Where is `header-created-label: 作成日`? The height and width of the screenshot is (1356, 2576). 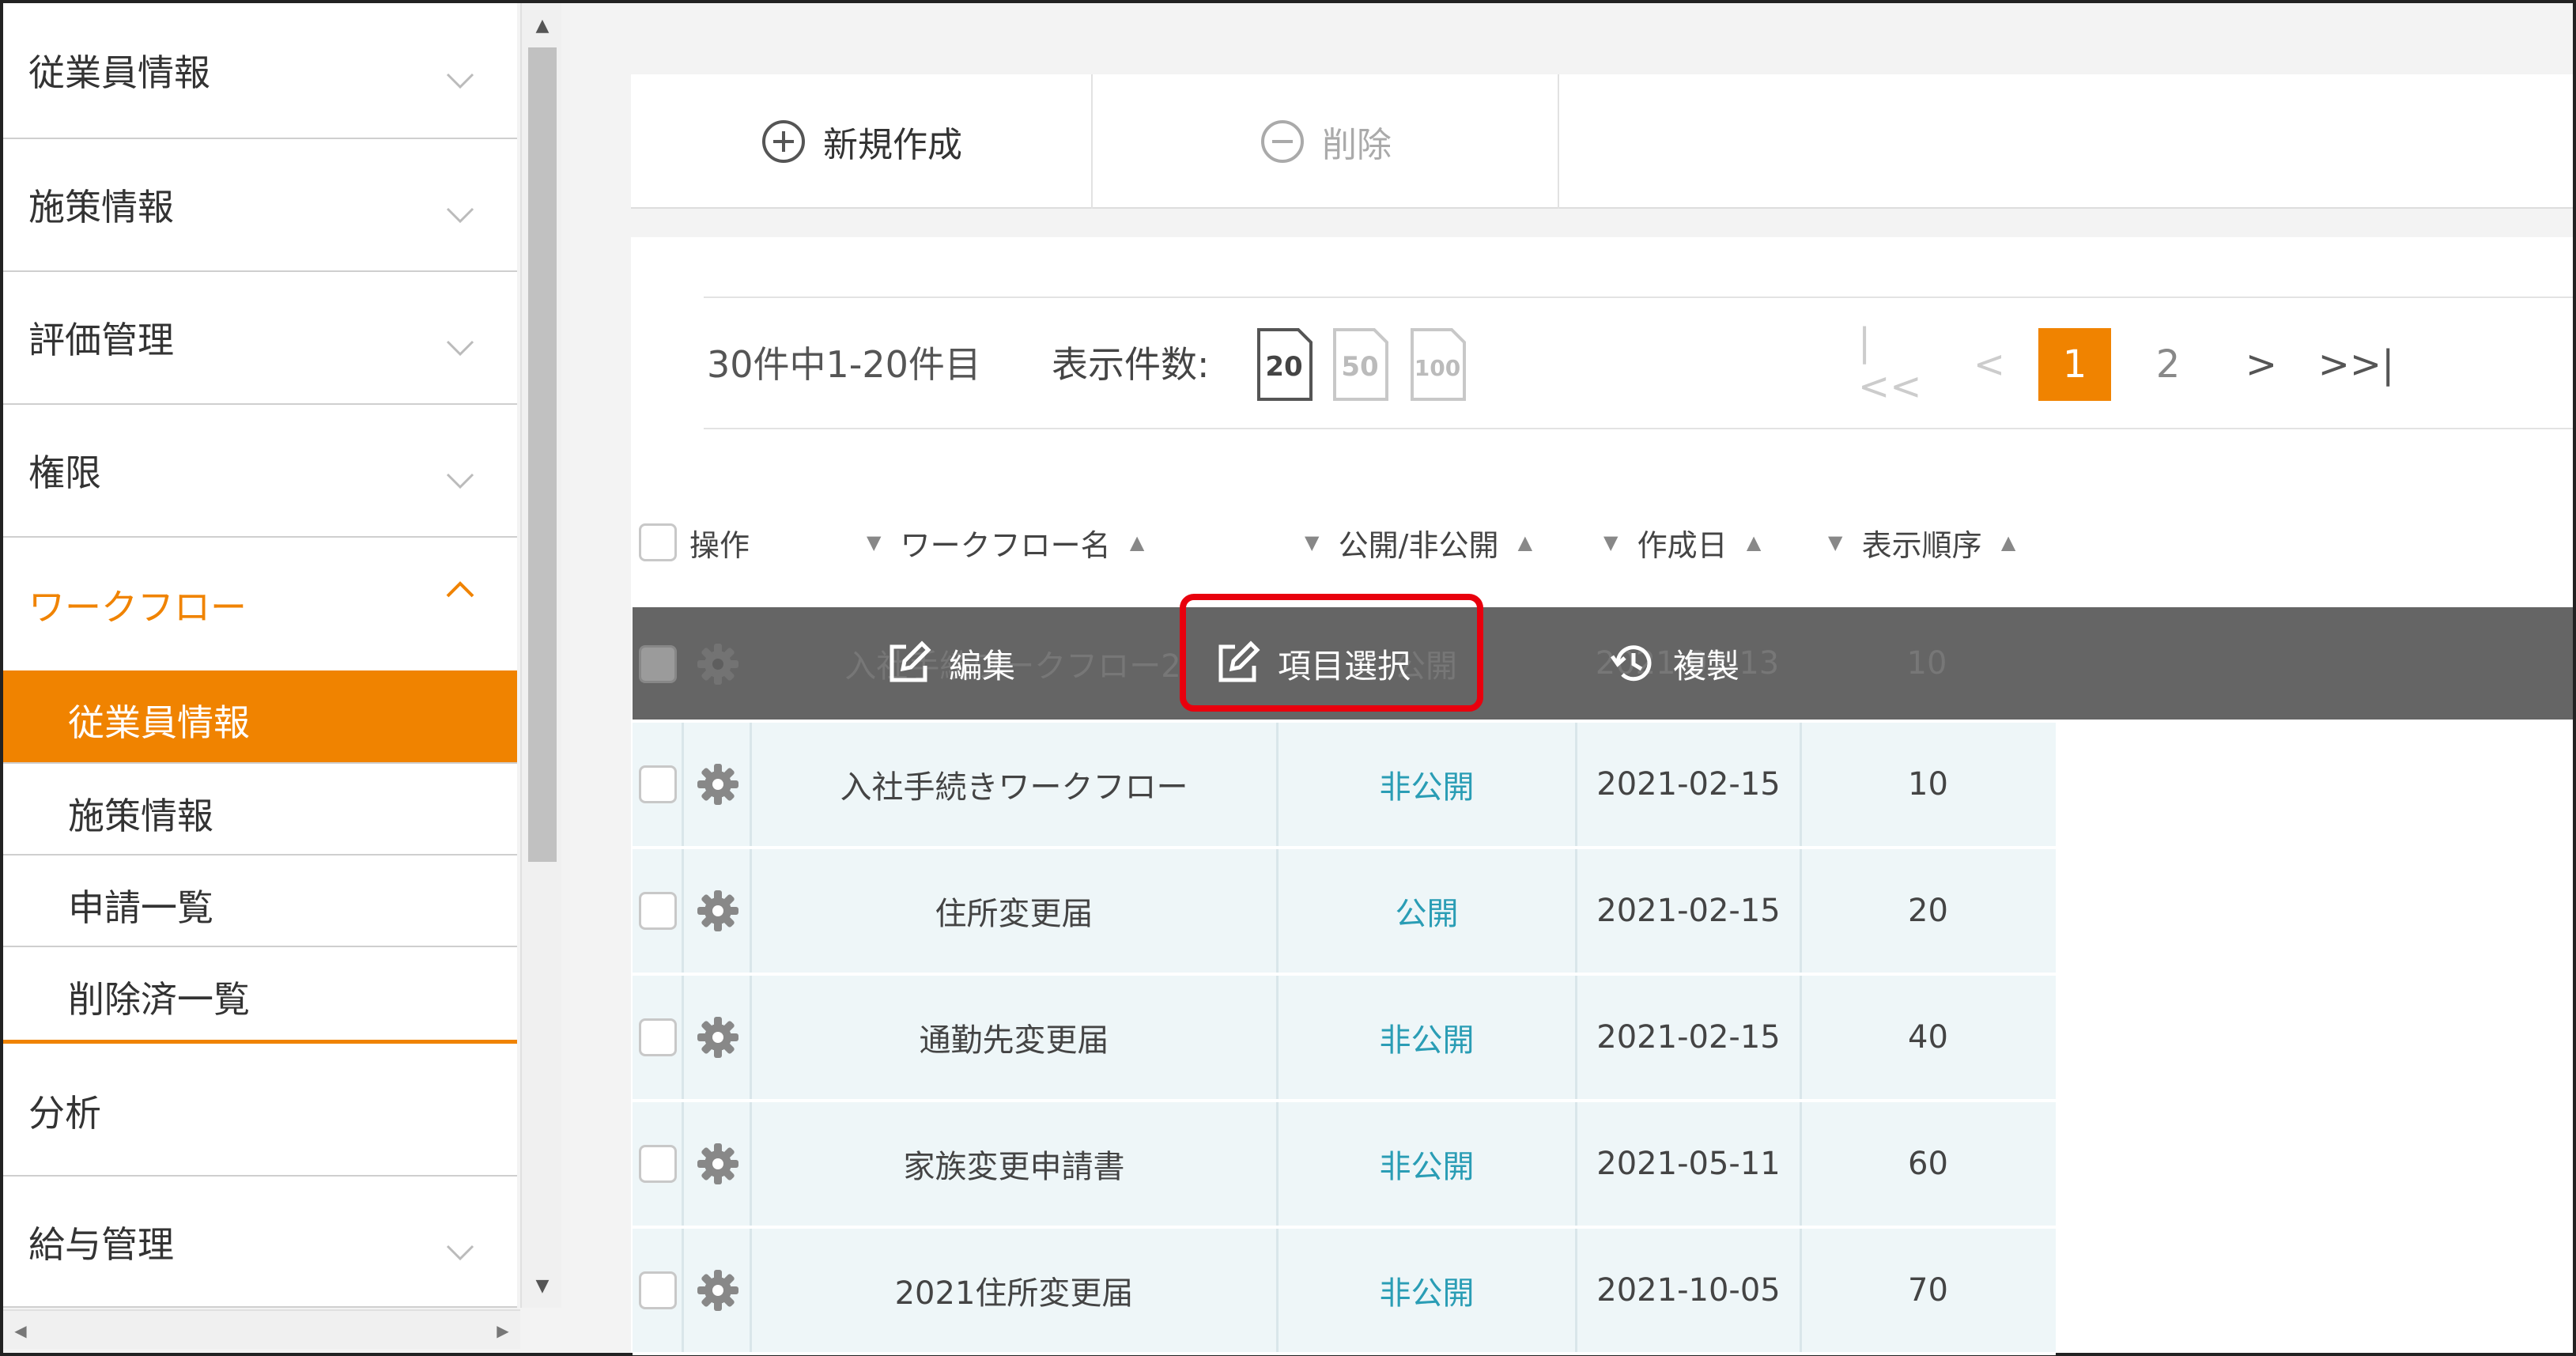
header-created-label: 作成日 is located at coordinates (1682, 545).